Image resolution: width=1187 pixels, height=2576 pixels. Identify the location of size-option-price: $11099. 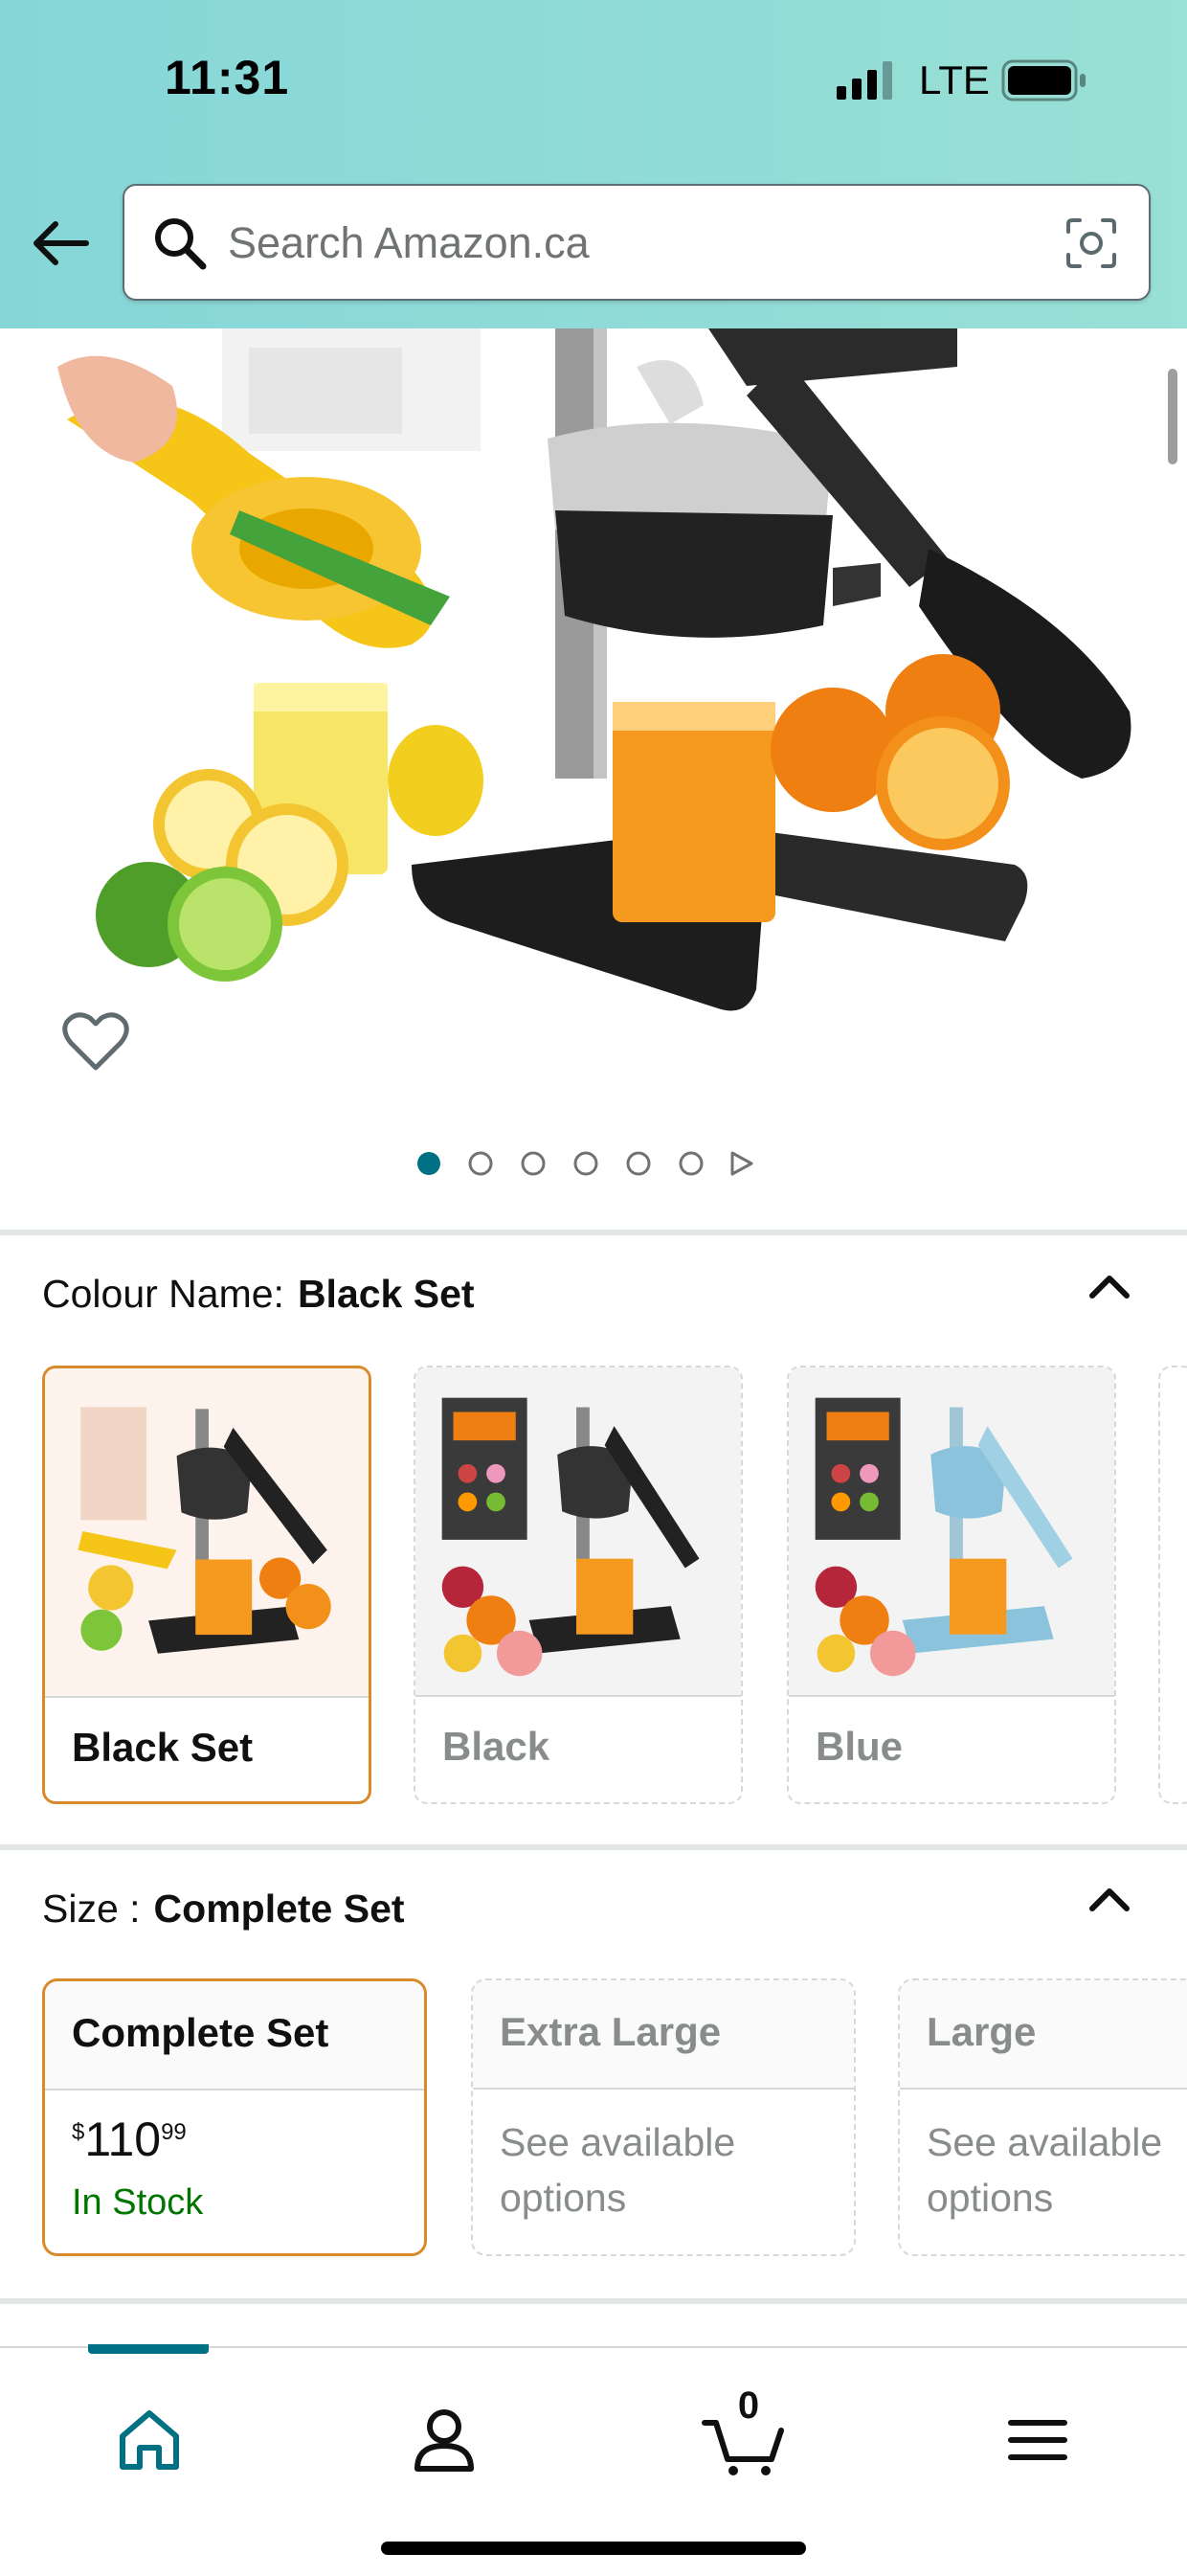
(129, 2139).